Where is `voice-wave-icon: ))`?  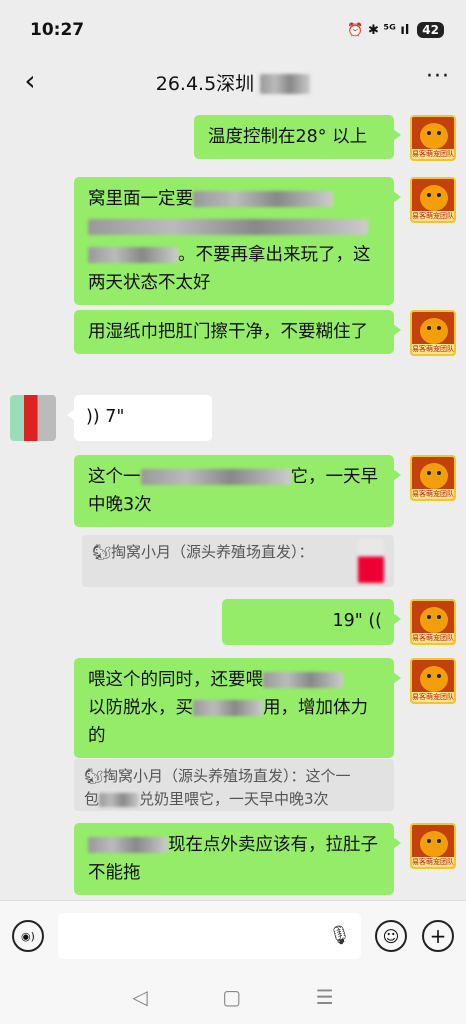 voice-wave-icon: )) is located at coordinates (96, 417).